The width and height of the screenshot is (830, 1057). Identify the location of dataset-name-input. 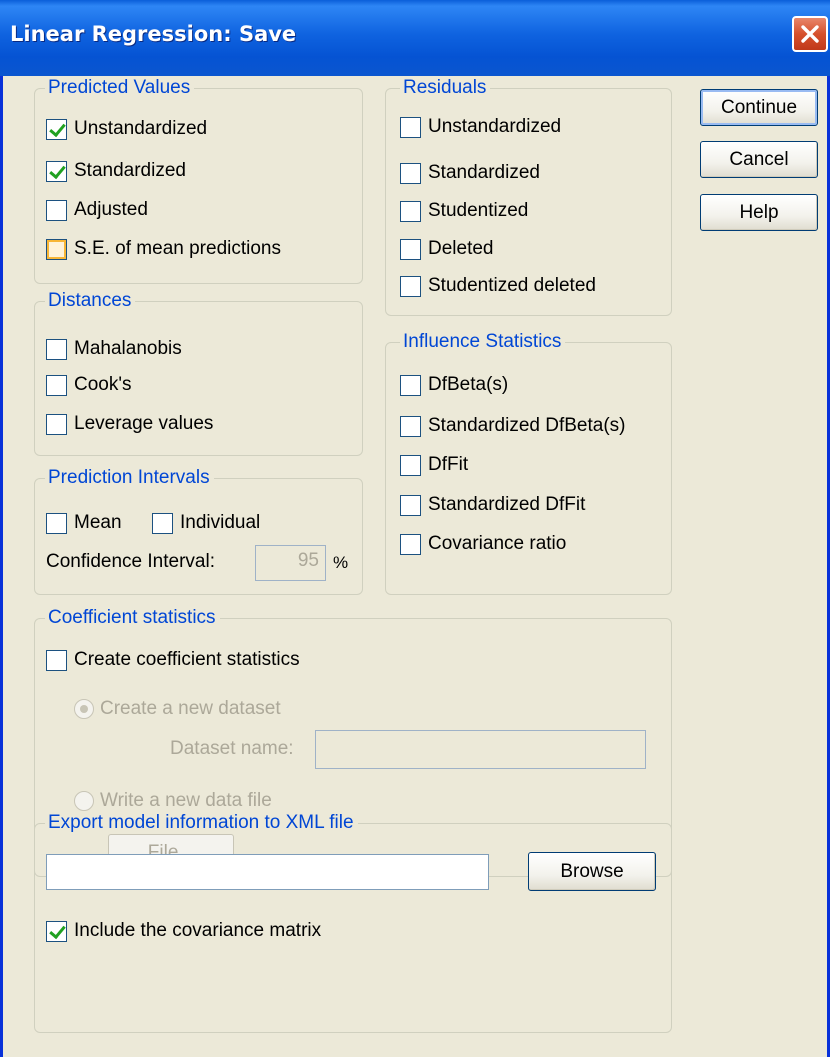
(480, 749).